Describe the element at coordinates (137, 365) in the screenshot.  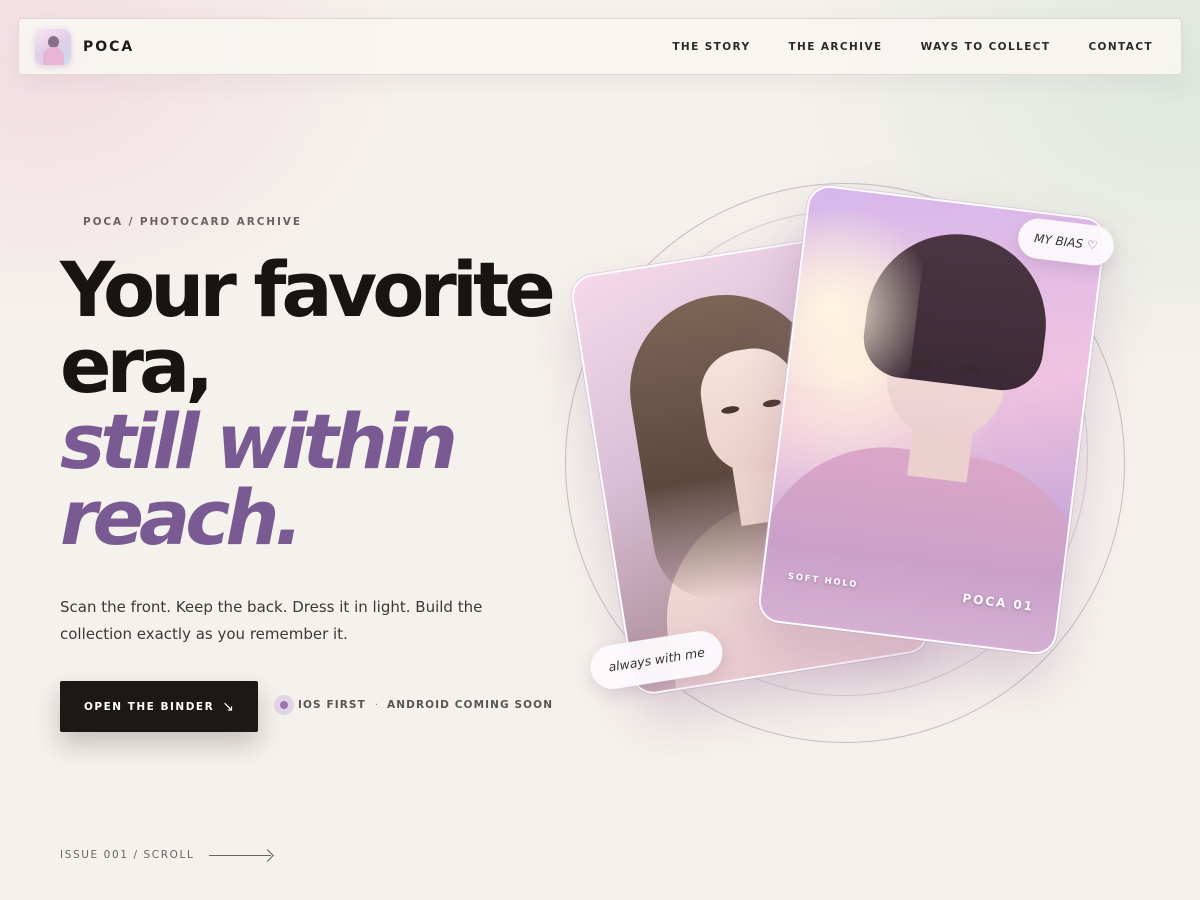
I see `headline-line-2: era,` at that location.